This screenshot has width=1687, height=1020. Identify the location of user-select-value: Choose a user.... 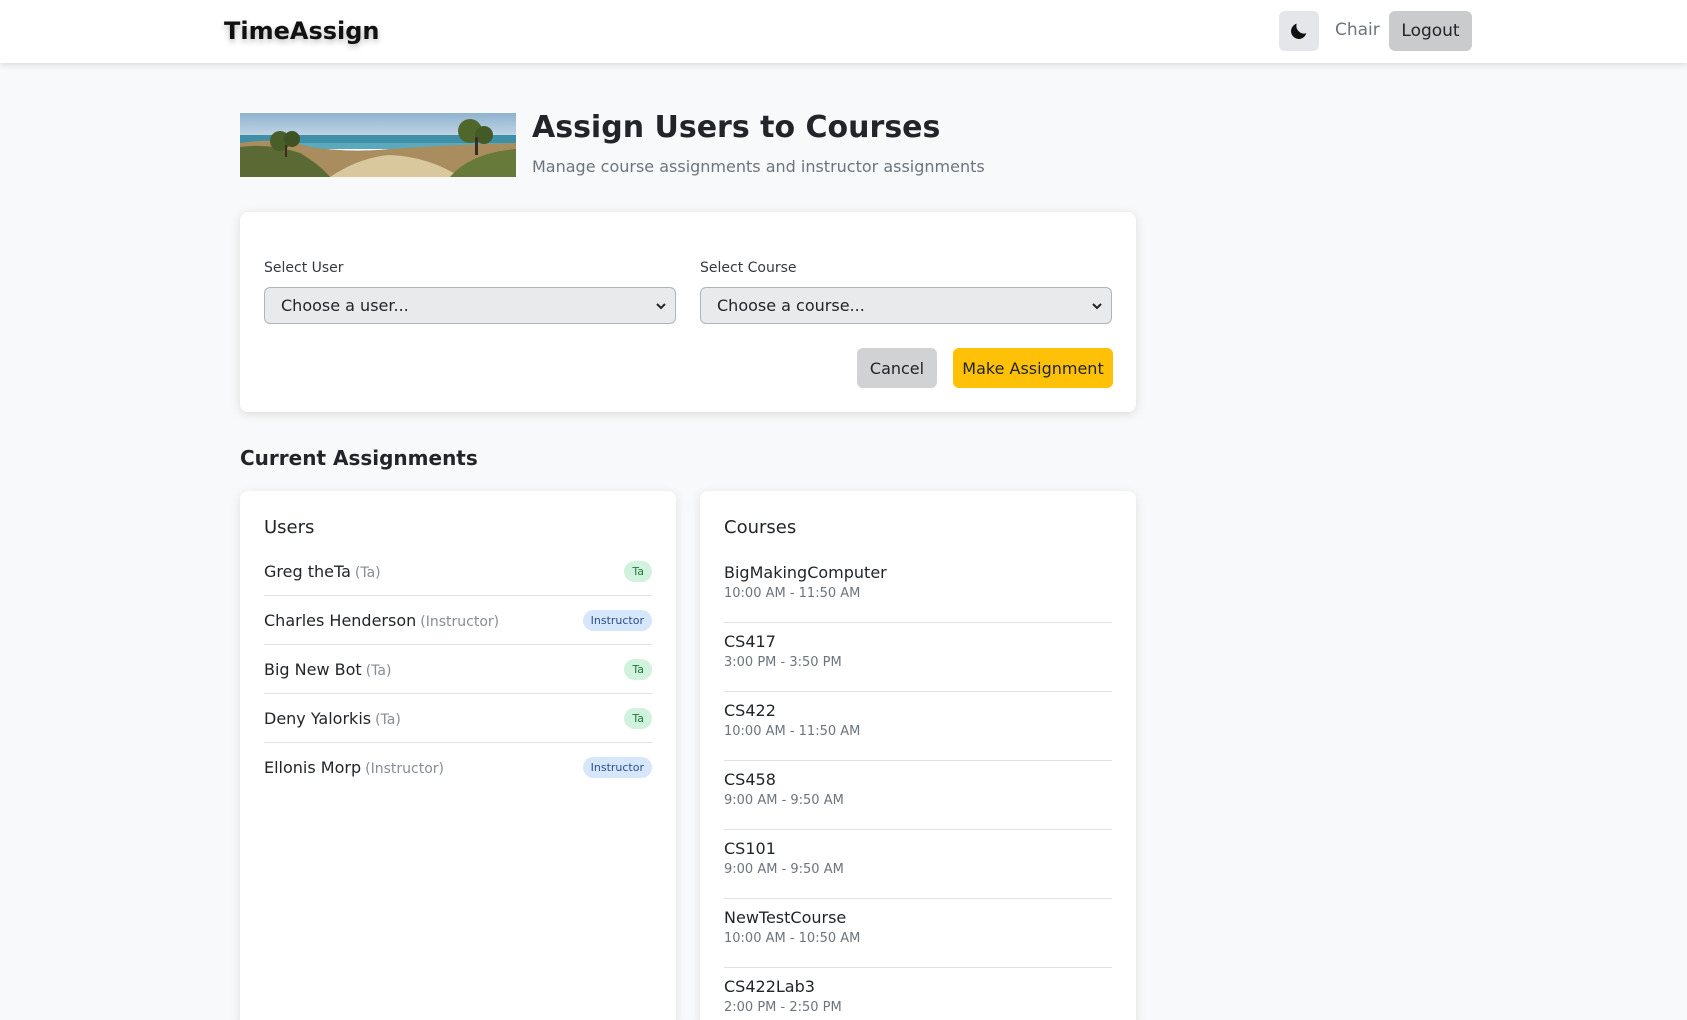
(345, 305).